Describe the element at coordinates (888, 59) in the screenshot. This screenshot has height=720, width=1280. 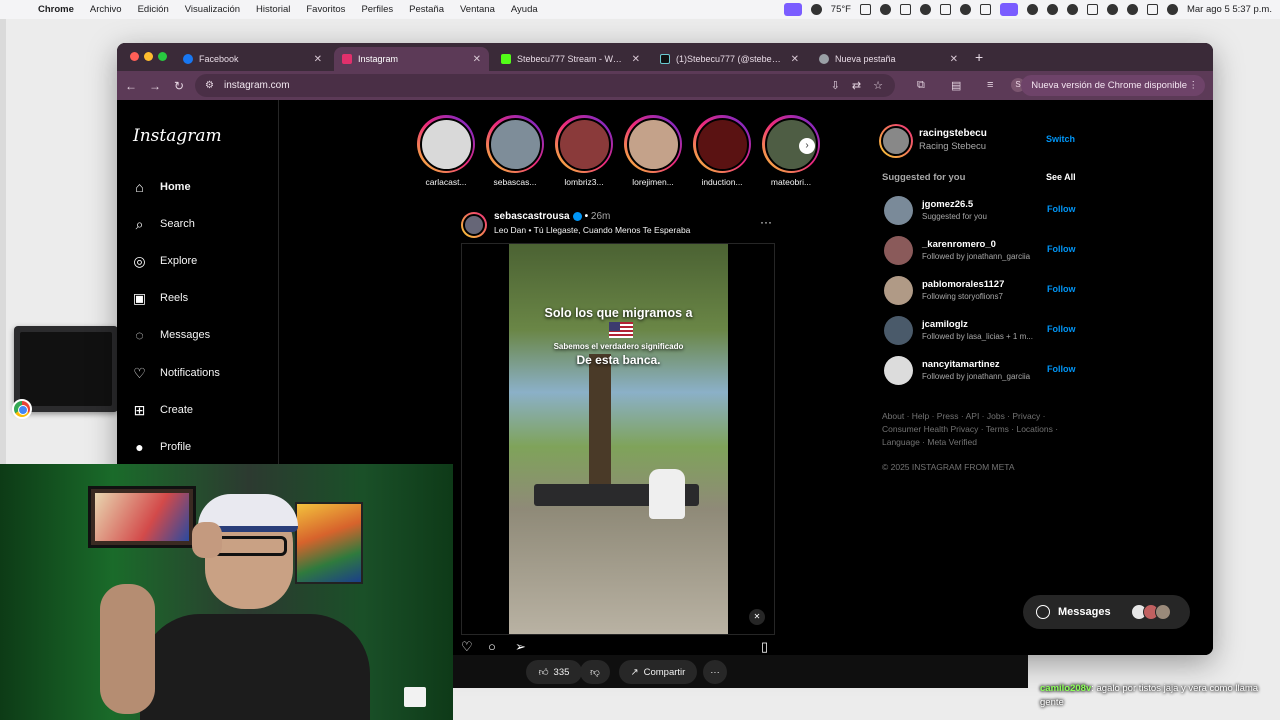
I see `tab-new-tab: Nueva pestaña ✕` at that location.